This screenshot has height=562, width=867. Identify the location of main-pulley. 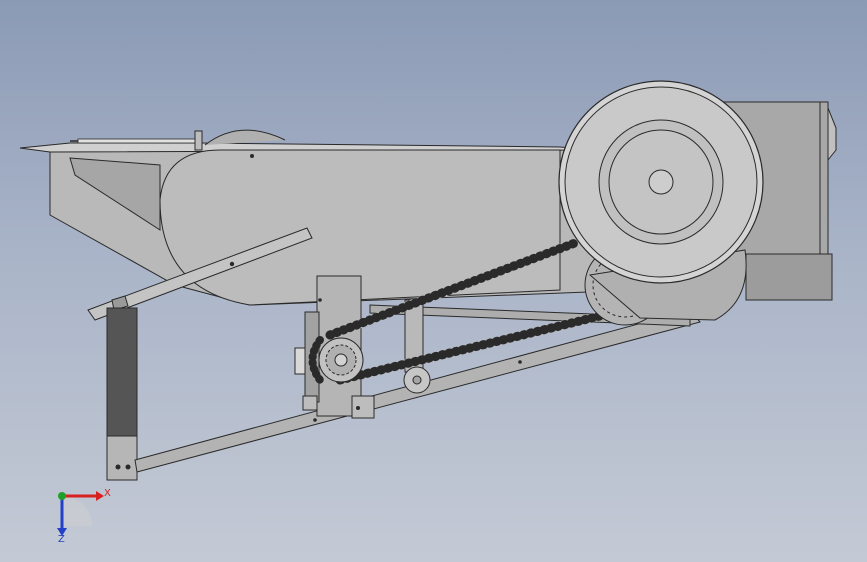
(661, 182).